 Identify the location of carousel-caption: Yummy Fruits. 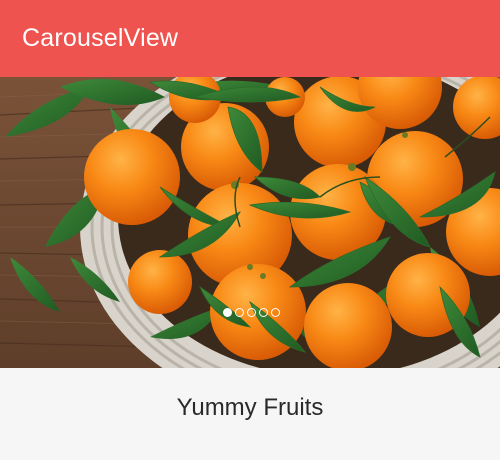
(250, 407).